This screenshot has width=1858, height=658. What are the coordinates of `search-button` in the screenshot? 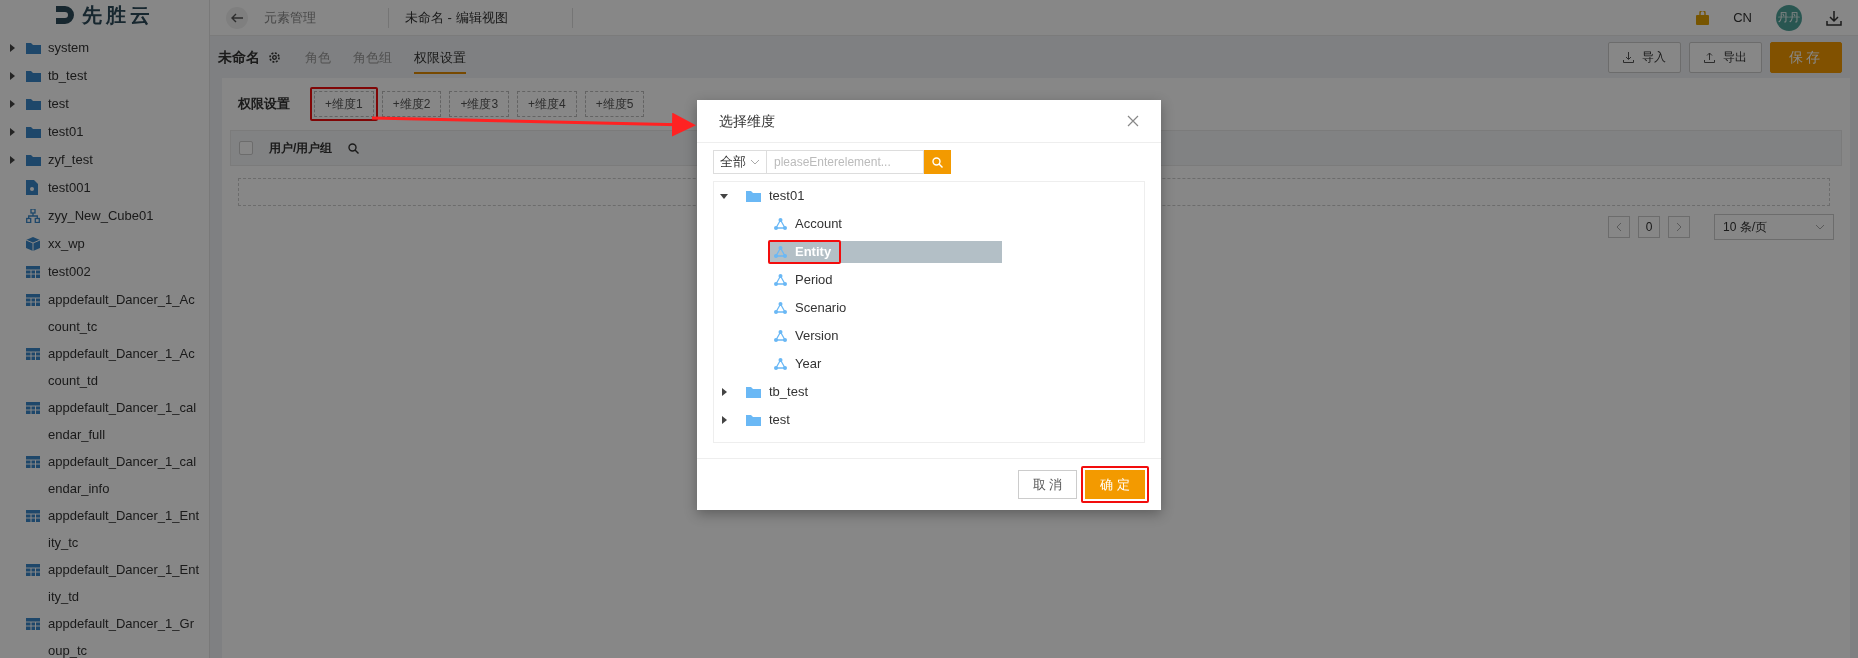 It's located at (937, 162).